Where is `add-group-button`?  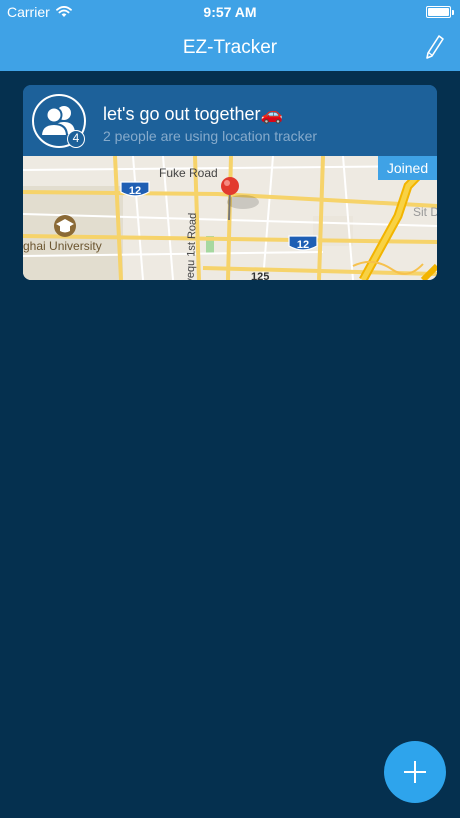
add-group-button is located at coordinates (415, 772).